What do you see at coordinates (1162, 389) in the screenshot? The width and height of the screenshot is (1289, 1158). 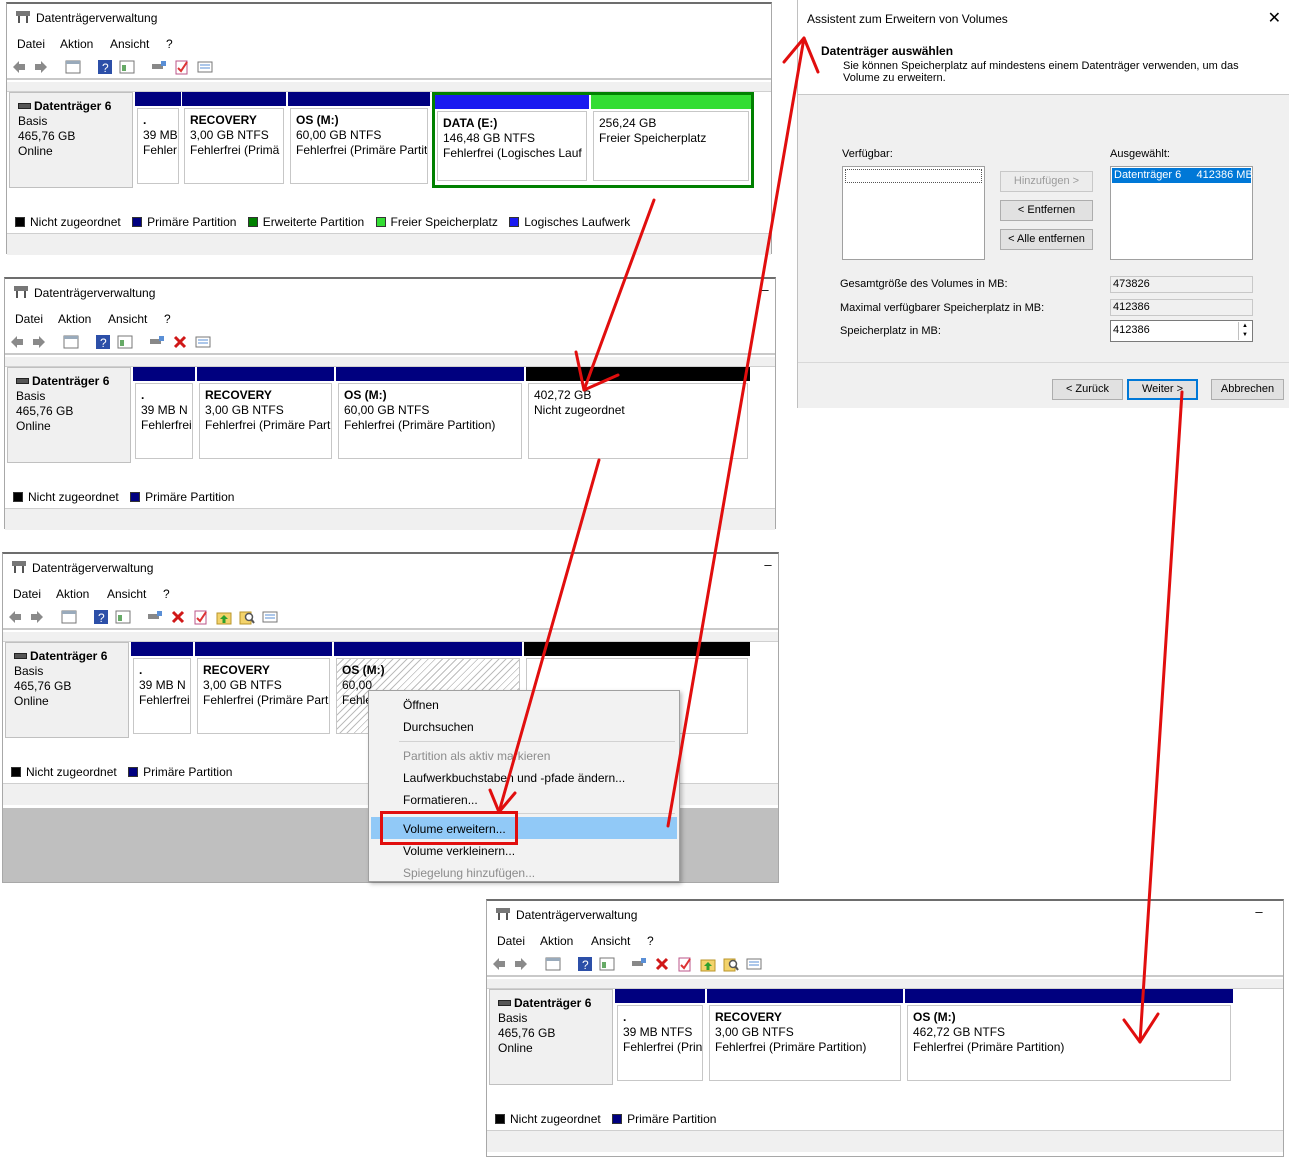 I see `next-button: Weiter >` at bounding box center [1162, 389].